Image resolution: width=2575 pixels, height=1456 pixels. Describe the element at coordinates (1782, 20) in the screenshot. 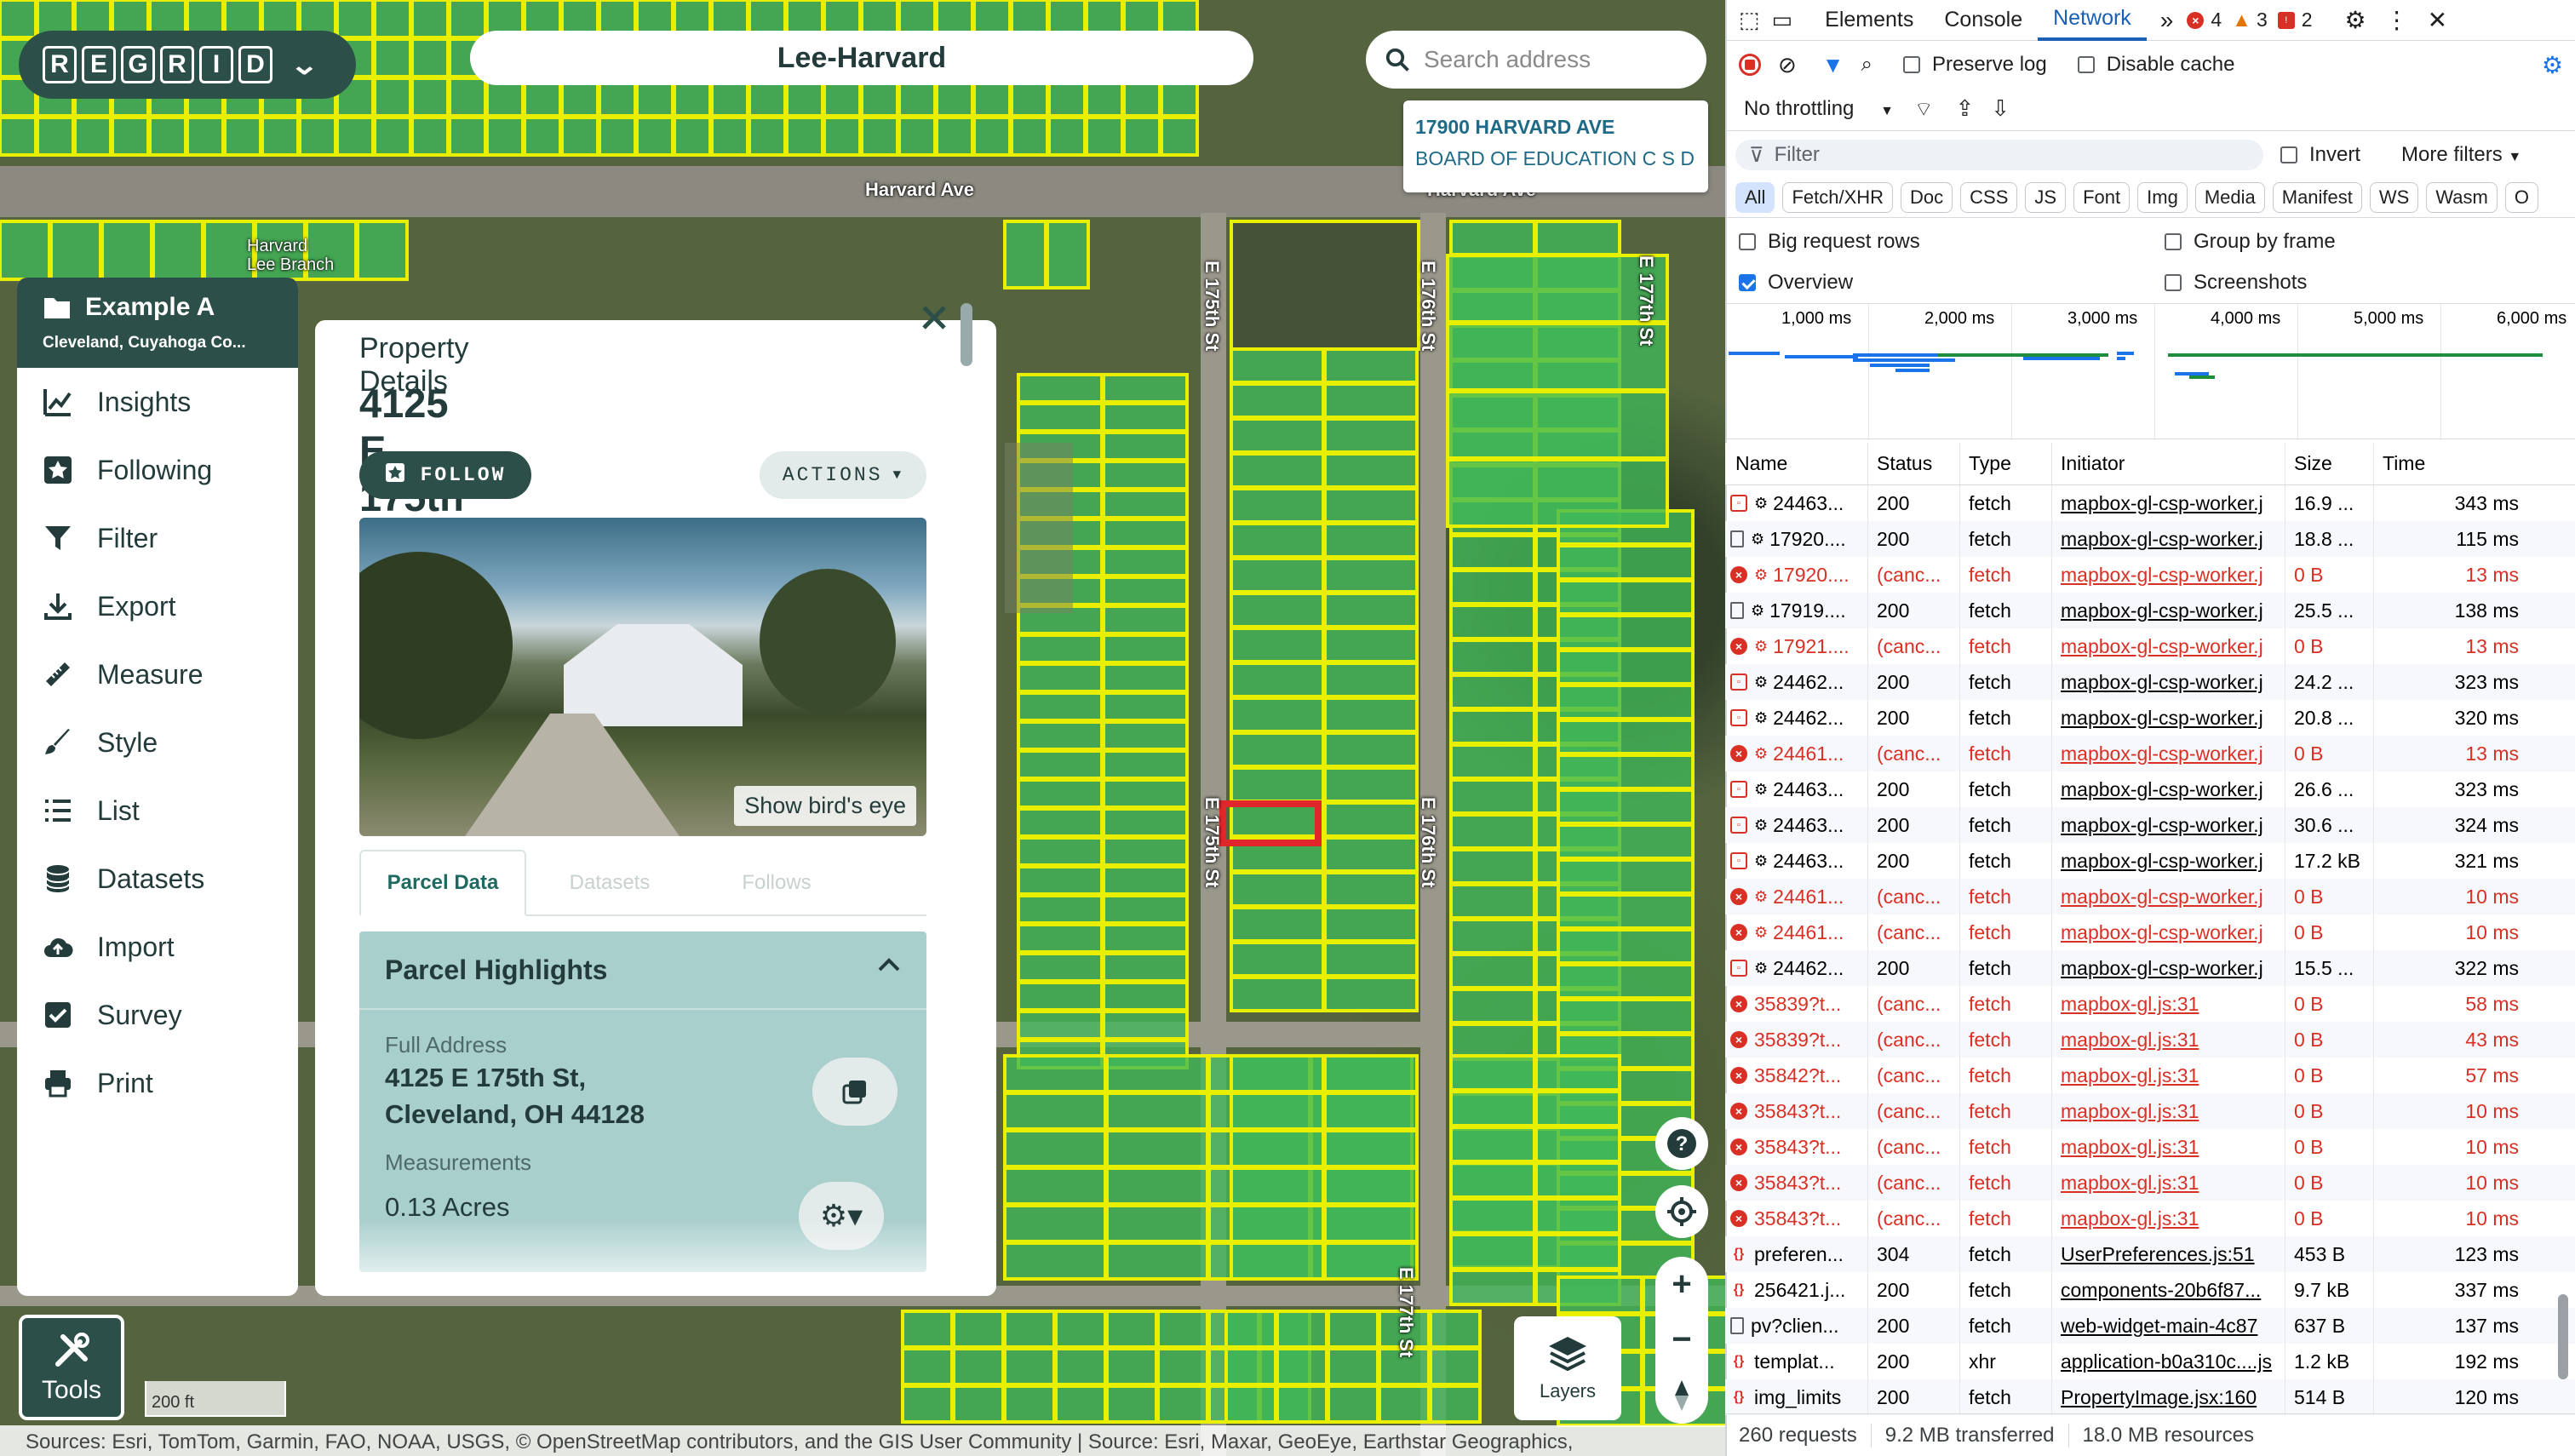

I see `device-toolbar-icon: ▭` at that location.